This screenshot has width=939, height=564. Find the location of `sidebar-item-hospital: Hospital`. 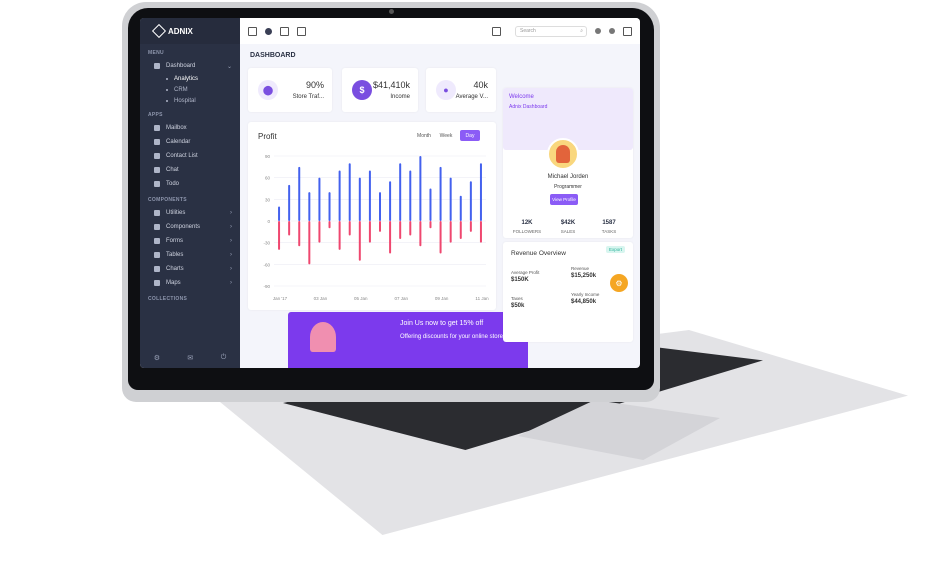

sidebar-item-hospital: Hospital is located at coordinates (190, 100).